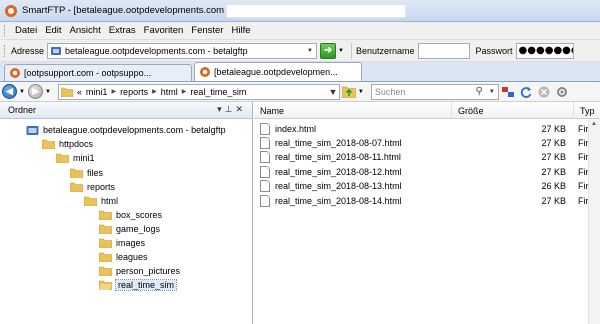 The image size is (600, 324). Describe the element at coordinates (138, 285) in the screenshot. I see `tree-item-real-time-sim: real_time_sim` at that location.